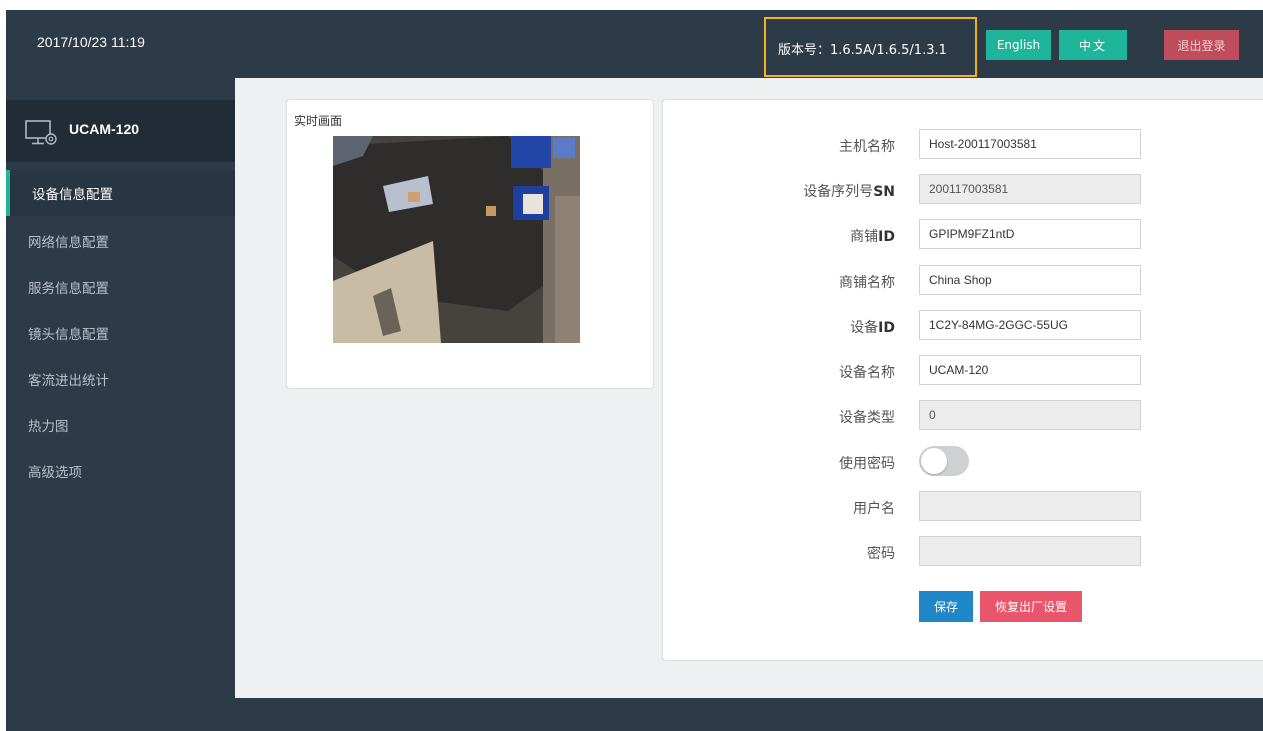 The width and height of the screenshot is (1263, 731). Describe the element at coordinates (886, 328) in the screenshot. I see `device-id-label-en: ID` at that location.